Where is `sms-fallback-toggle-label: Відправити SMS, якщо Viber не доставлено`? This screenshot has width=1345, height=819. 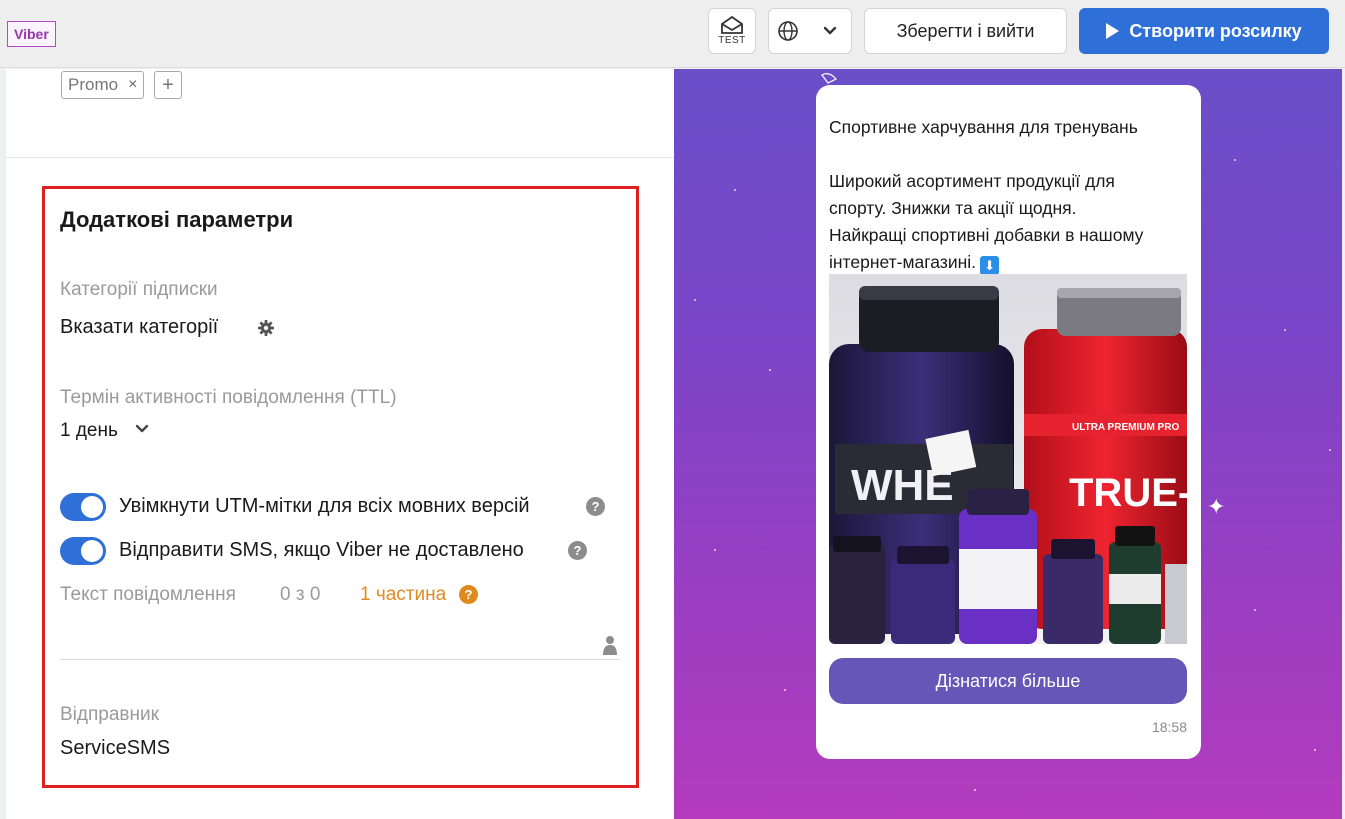 sms-fallback-toggle-label: Відправити SMS, якщо Viber не доставлено is located at coordinates (321, 550).